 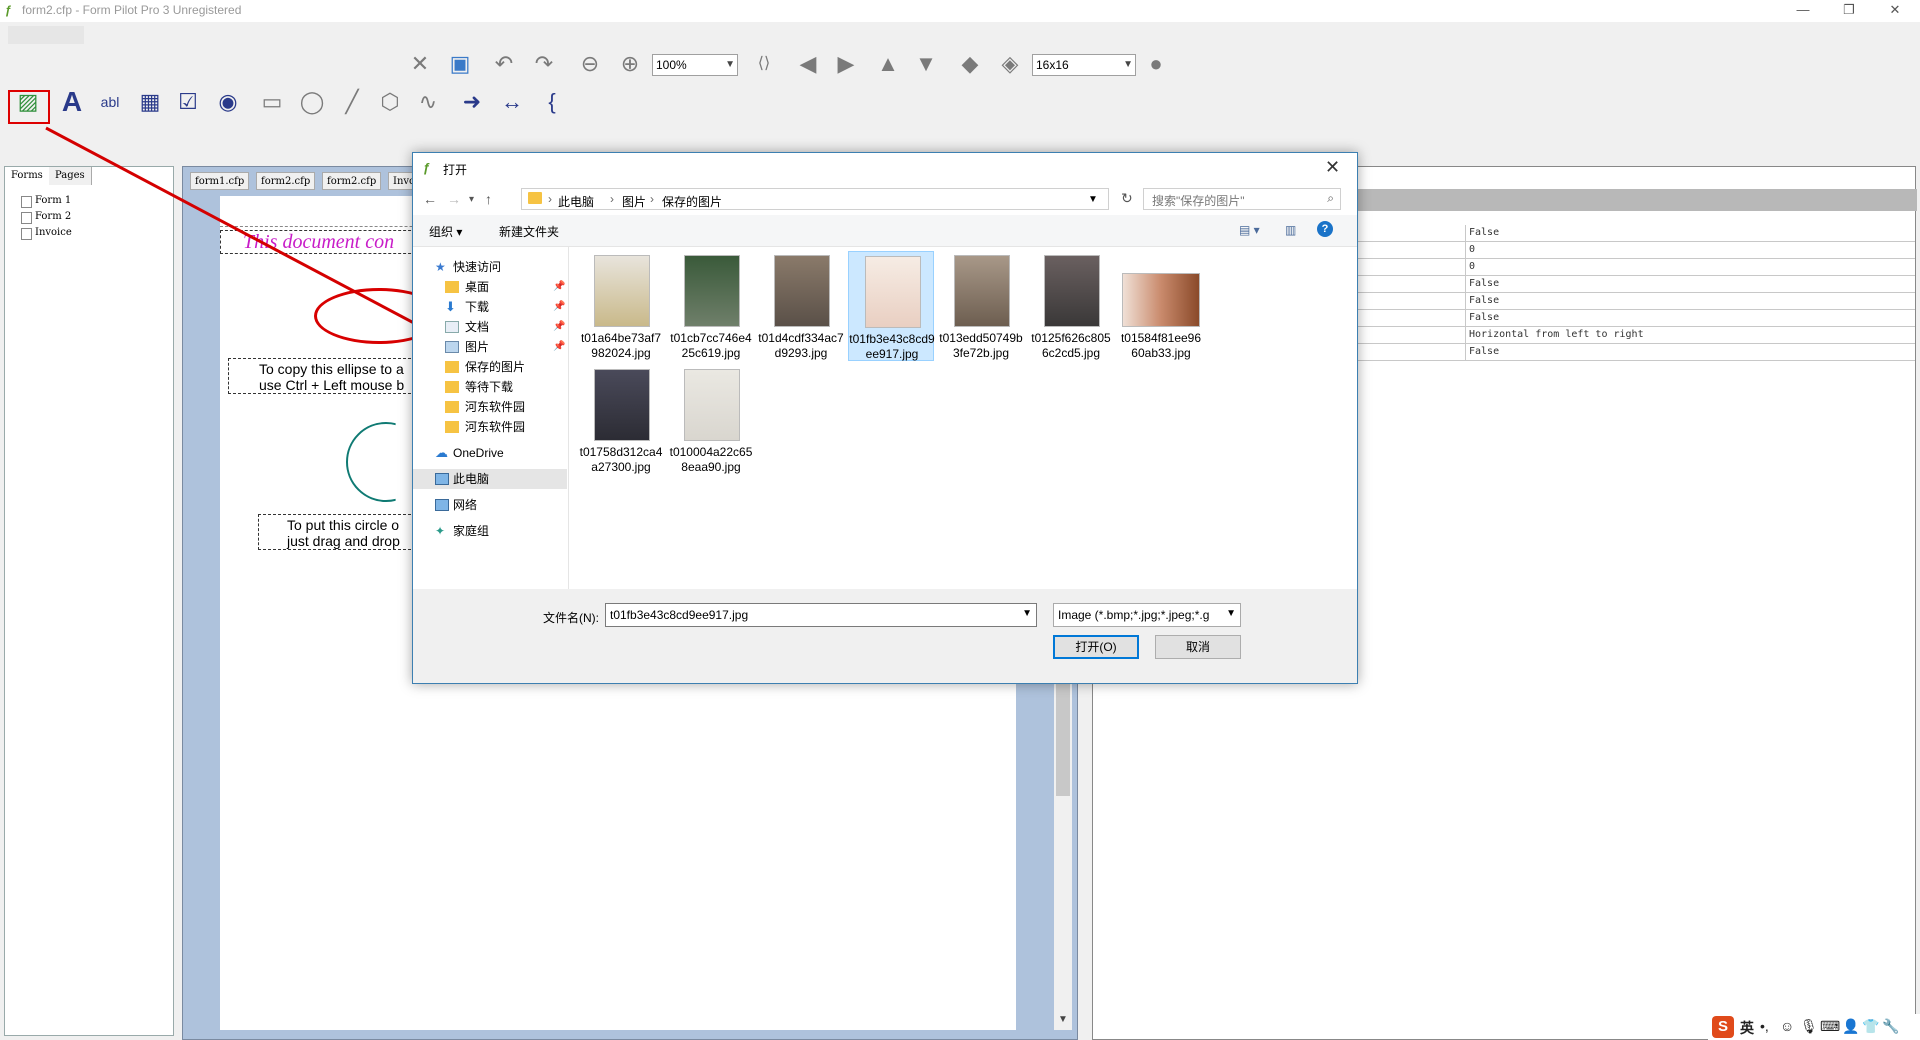 What do you see at coordinates (352, 102) in the screenshot?
I see `line-tool-icon: ╱` at bounding box center [352, 102].